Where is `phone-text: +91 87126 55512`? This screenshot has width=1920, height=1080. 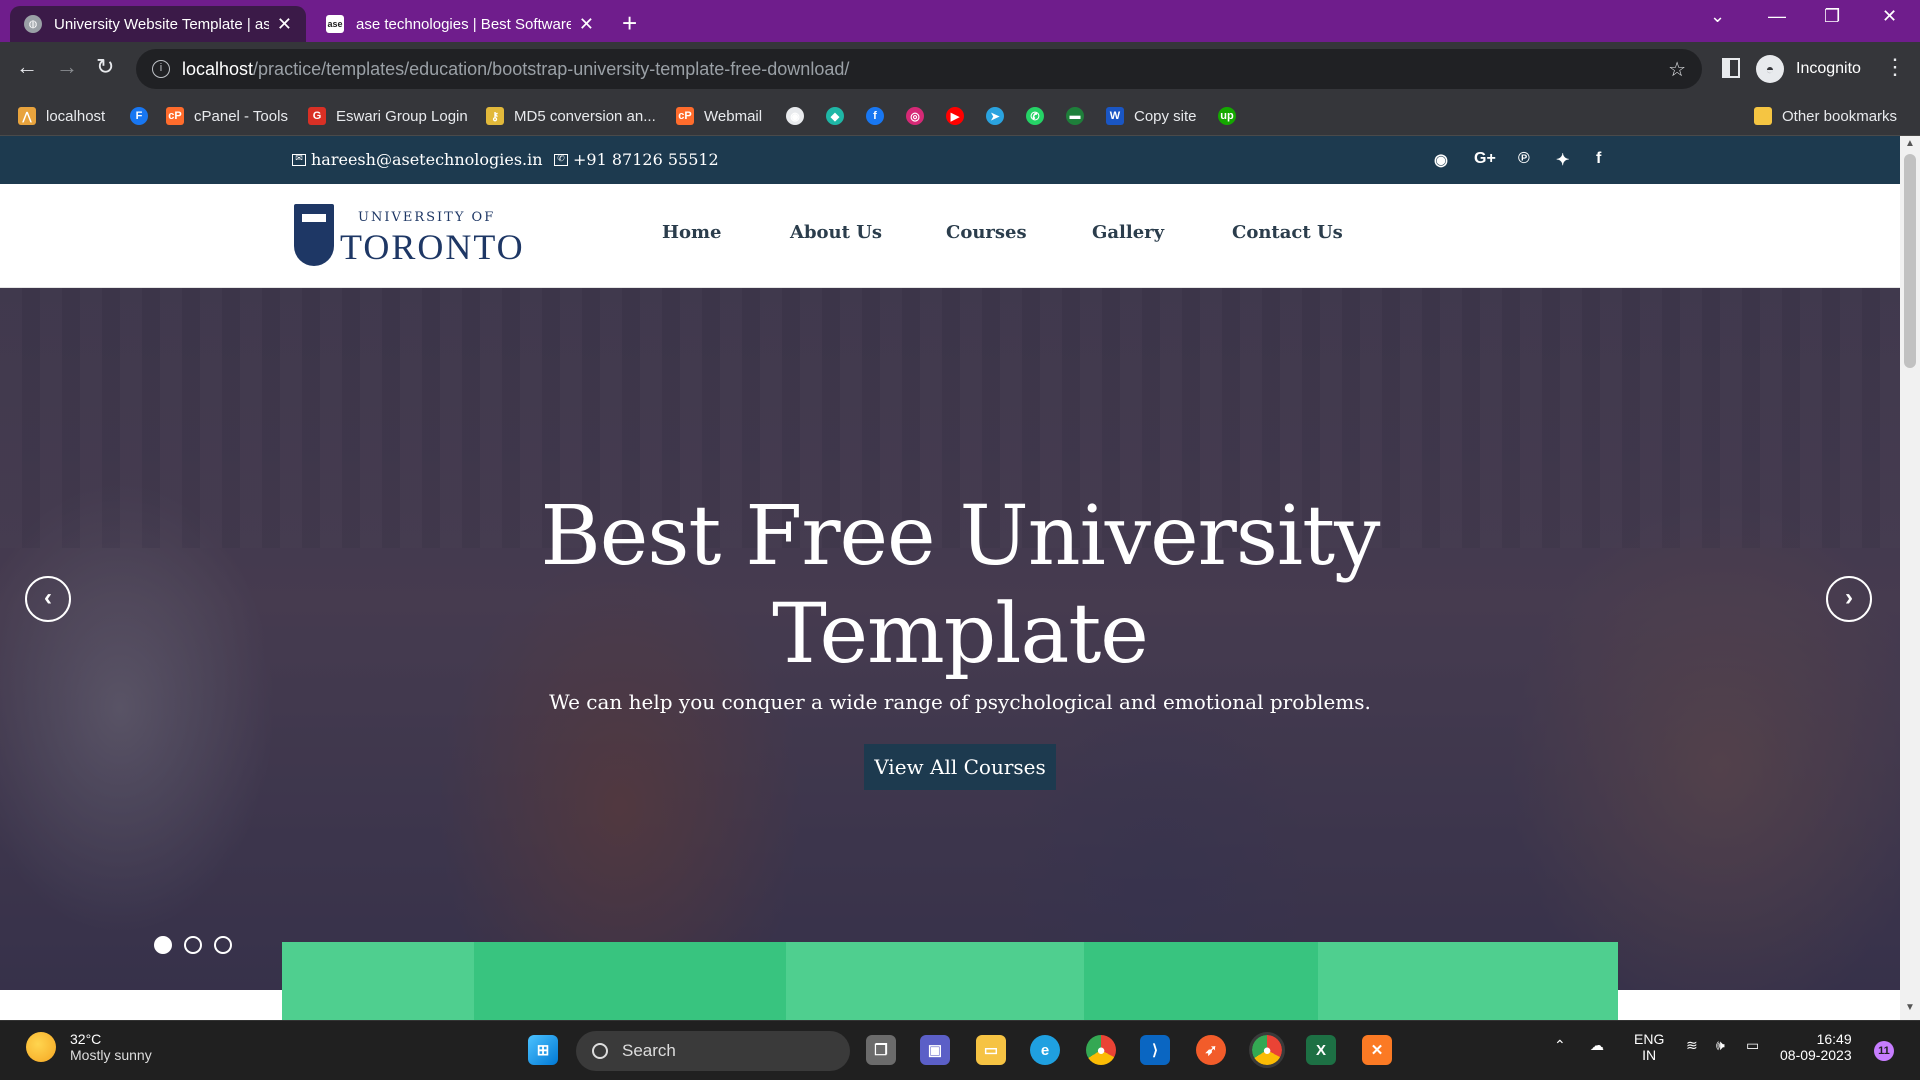 phone-text: +91 87126 55512 is located at coordinates (646, 159).